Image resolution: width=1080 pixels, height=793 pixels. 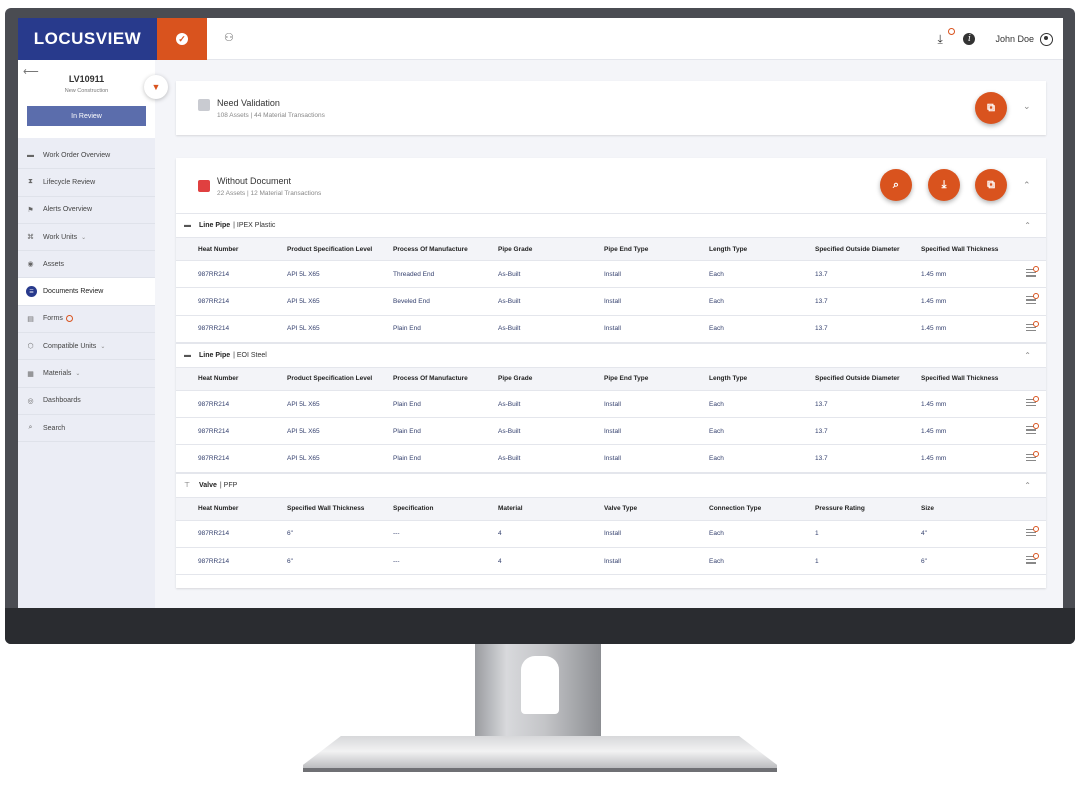 What do you see at coordinates (840, 509) in the screenshot?
I see `column-header: Pressure Rating` at bounding box center [840, 509].